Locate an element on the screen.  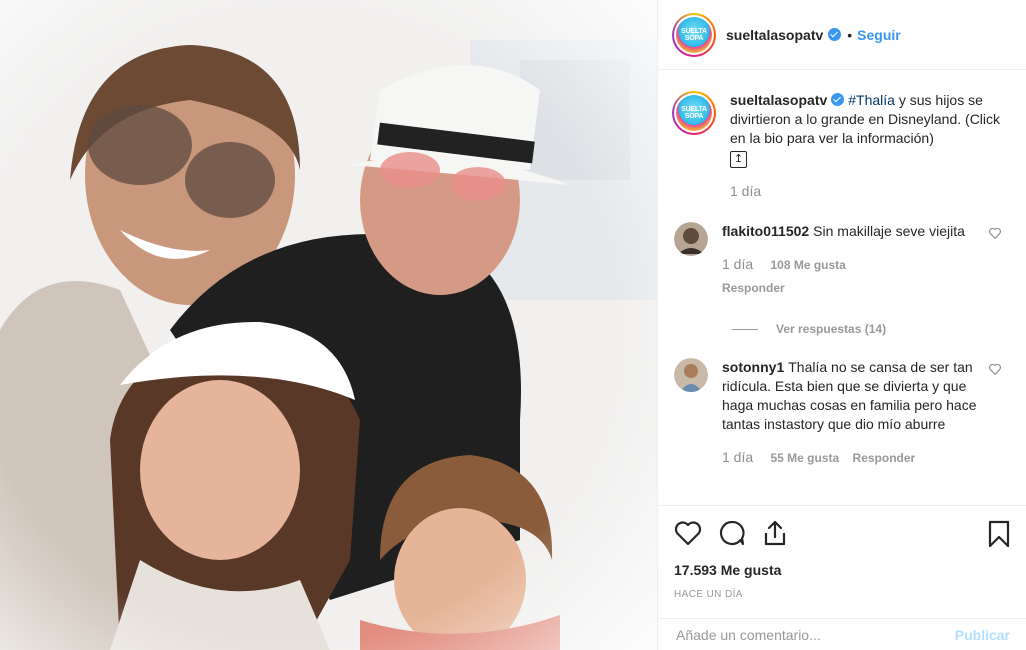
add-comment-bar: Publicar is located at coordinates (842, 634).